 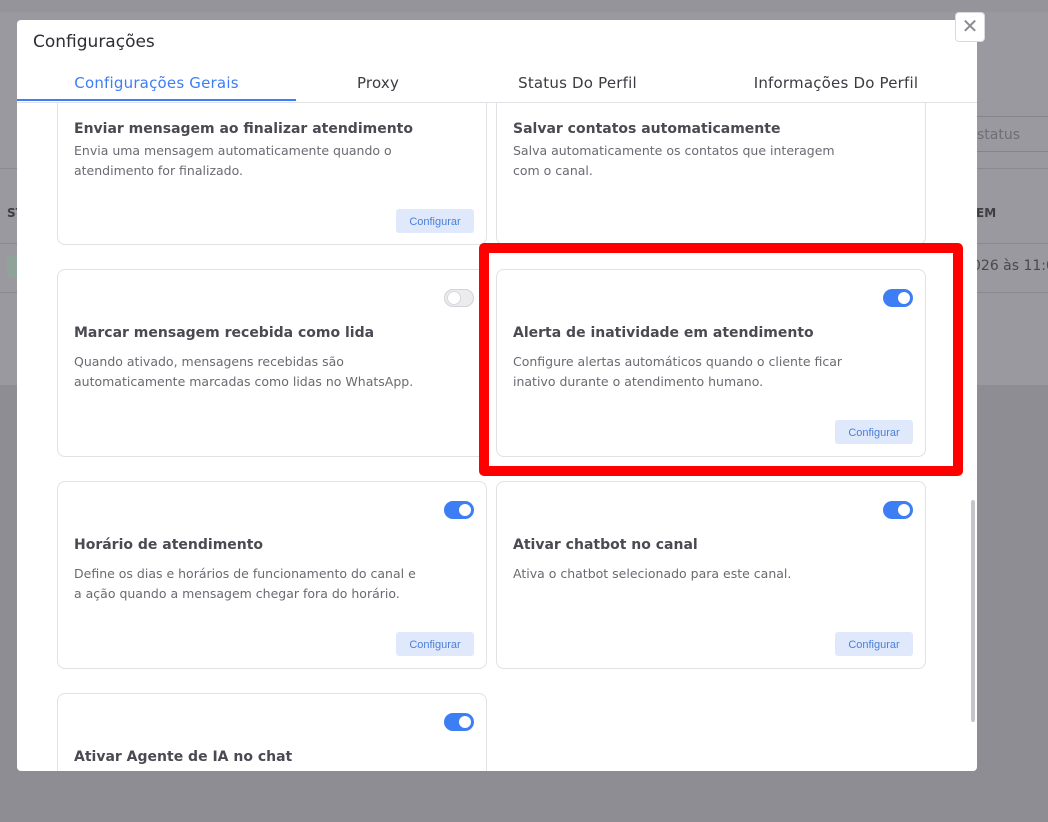 What do you see at coordinates (272, 732) in the screenshot?
I see `setting-card-agente-ia: Ativar Agente de IA no chat` at bounding box center [272, 732].